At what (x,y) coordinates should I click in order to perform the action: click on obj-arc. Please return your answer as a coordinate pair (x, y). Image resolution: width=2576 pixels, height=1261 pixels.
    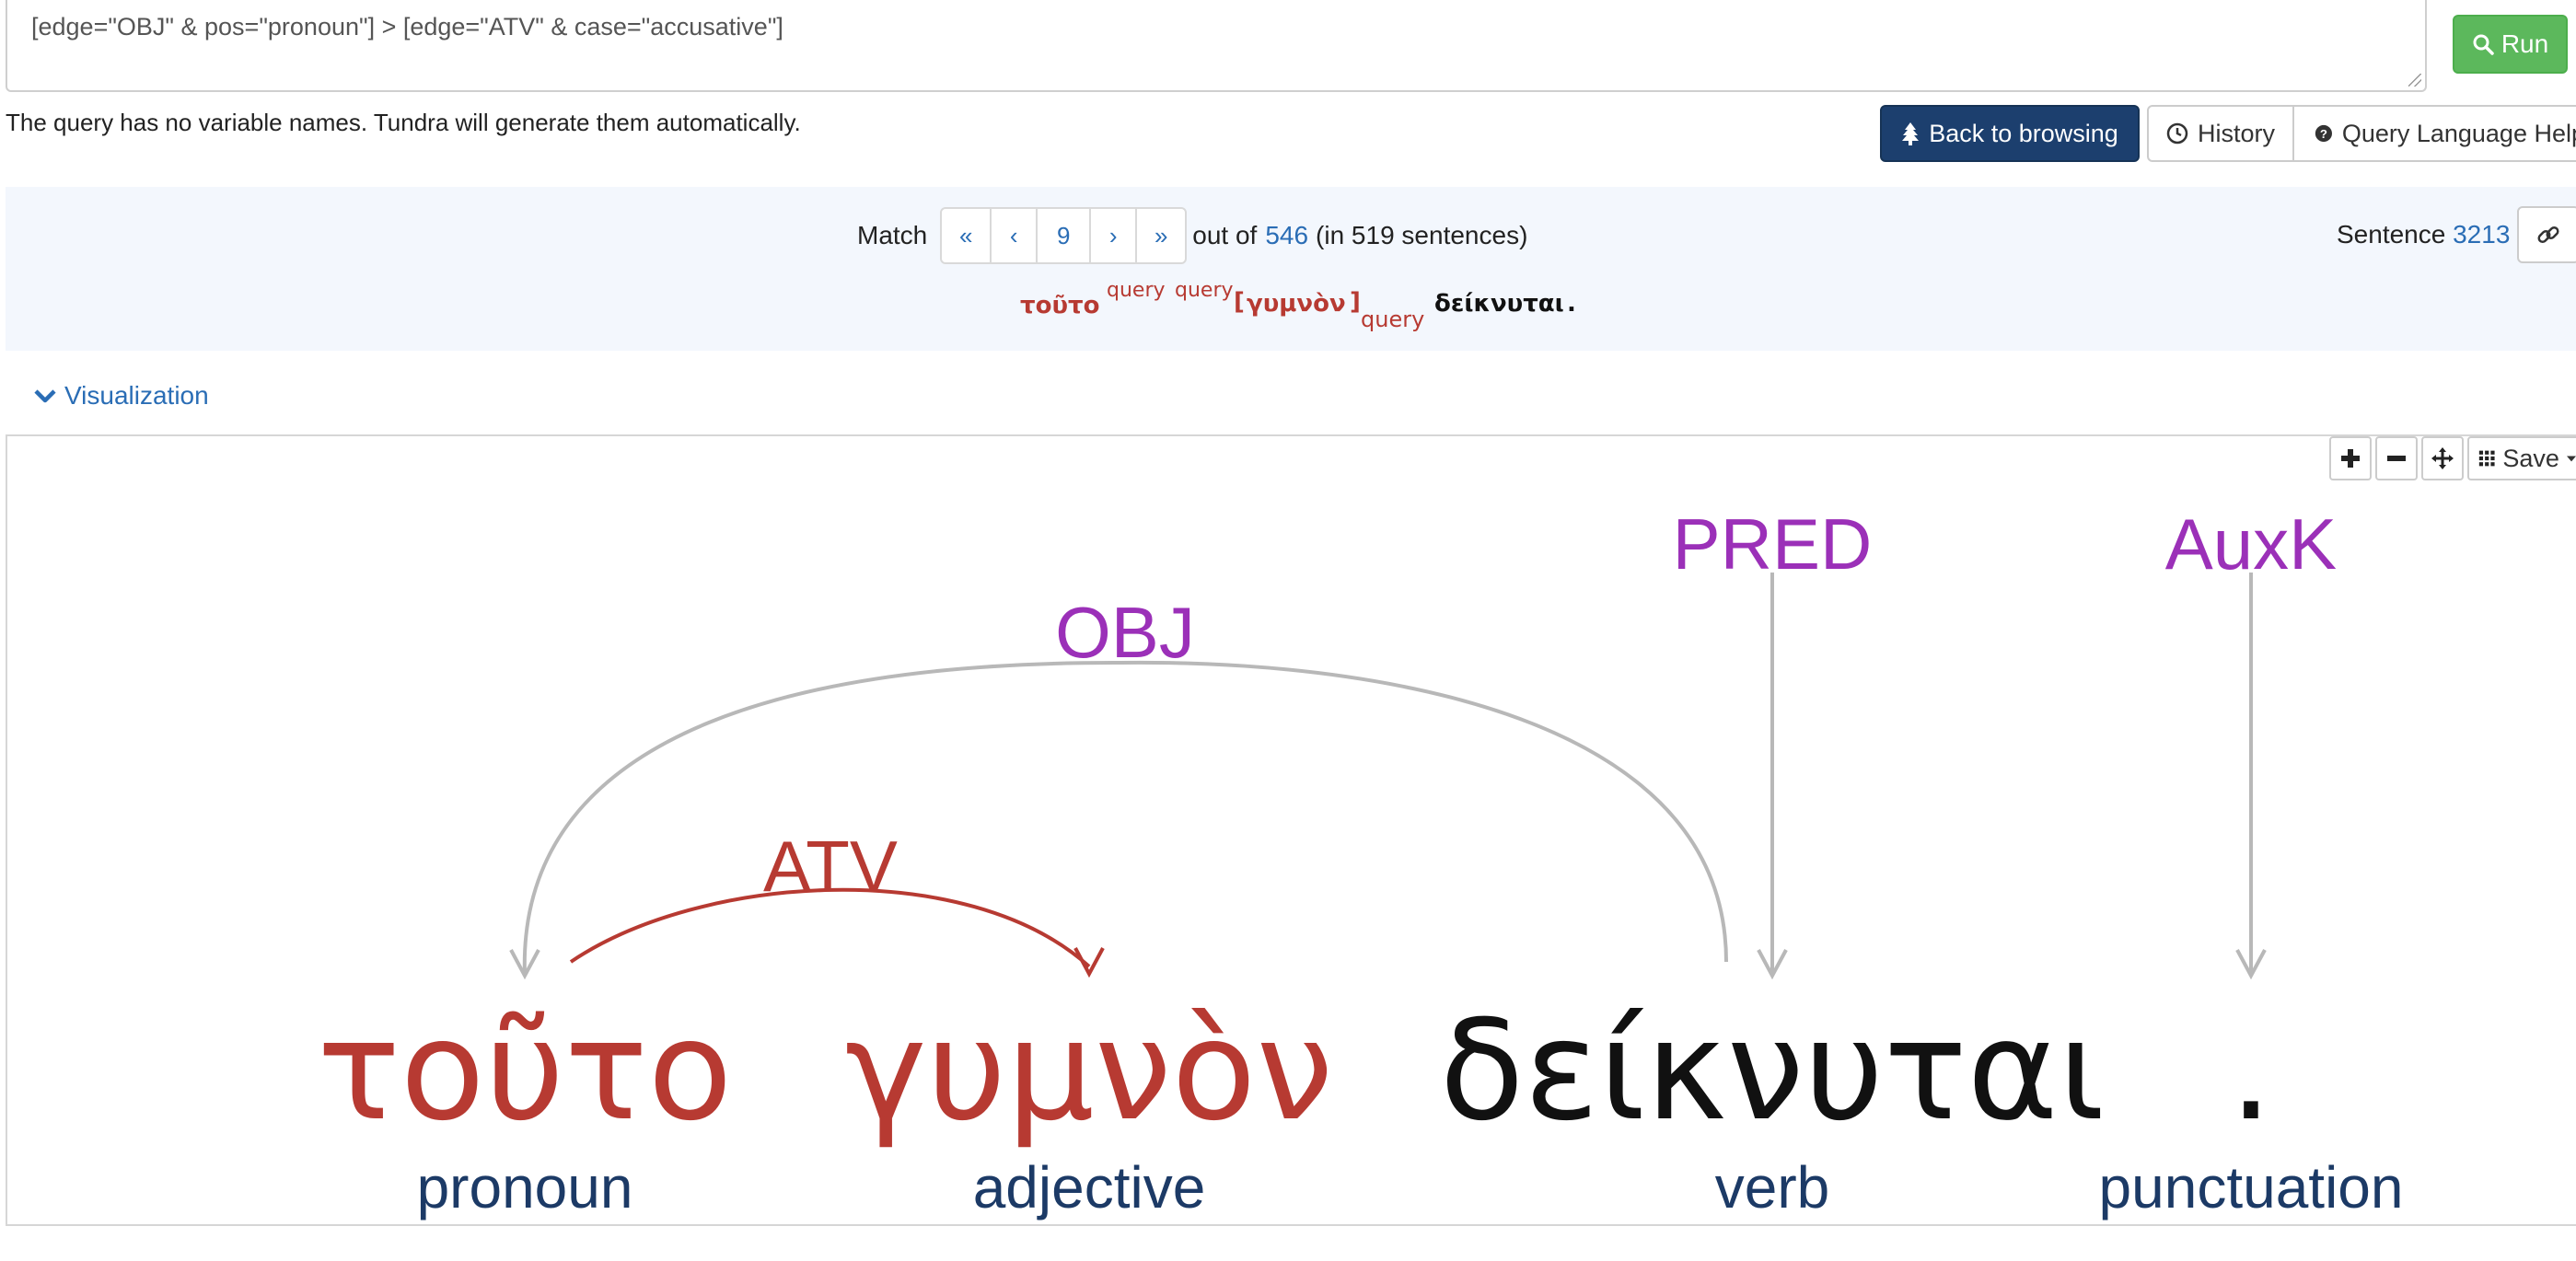
    Looking at the image, I should click on (1125, 818).